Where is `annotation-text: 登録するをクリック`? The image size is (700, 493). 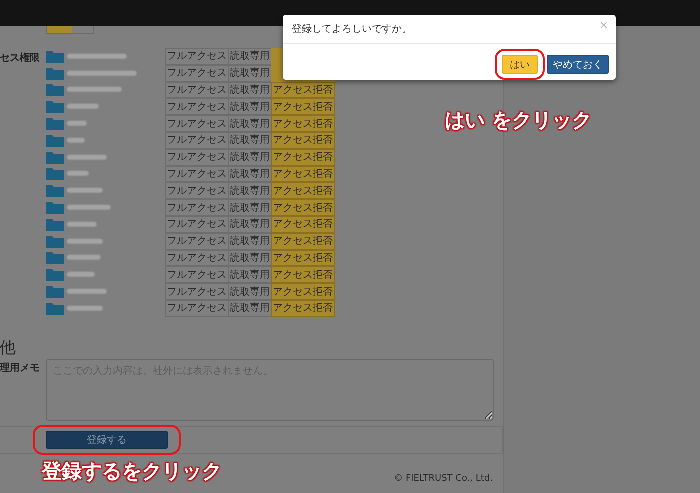 annotation-text: 登録するをクリック is located at coordinates (132, 471).